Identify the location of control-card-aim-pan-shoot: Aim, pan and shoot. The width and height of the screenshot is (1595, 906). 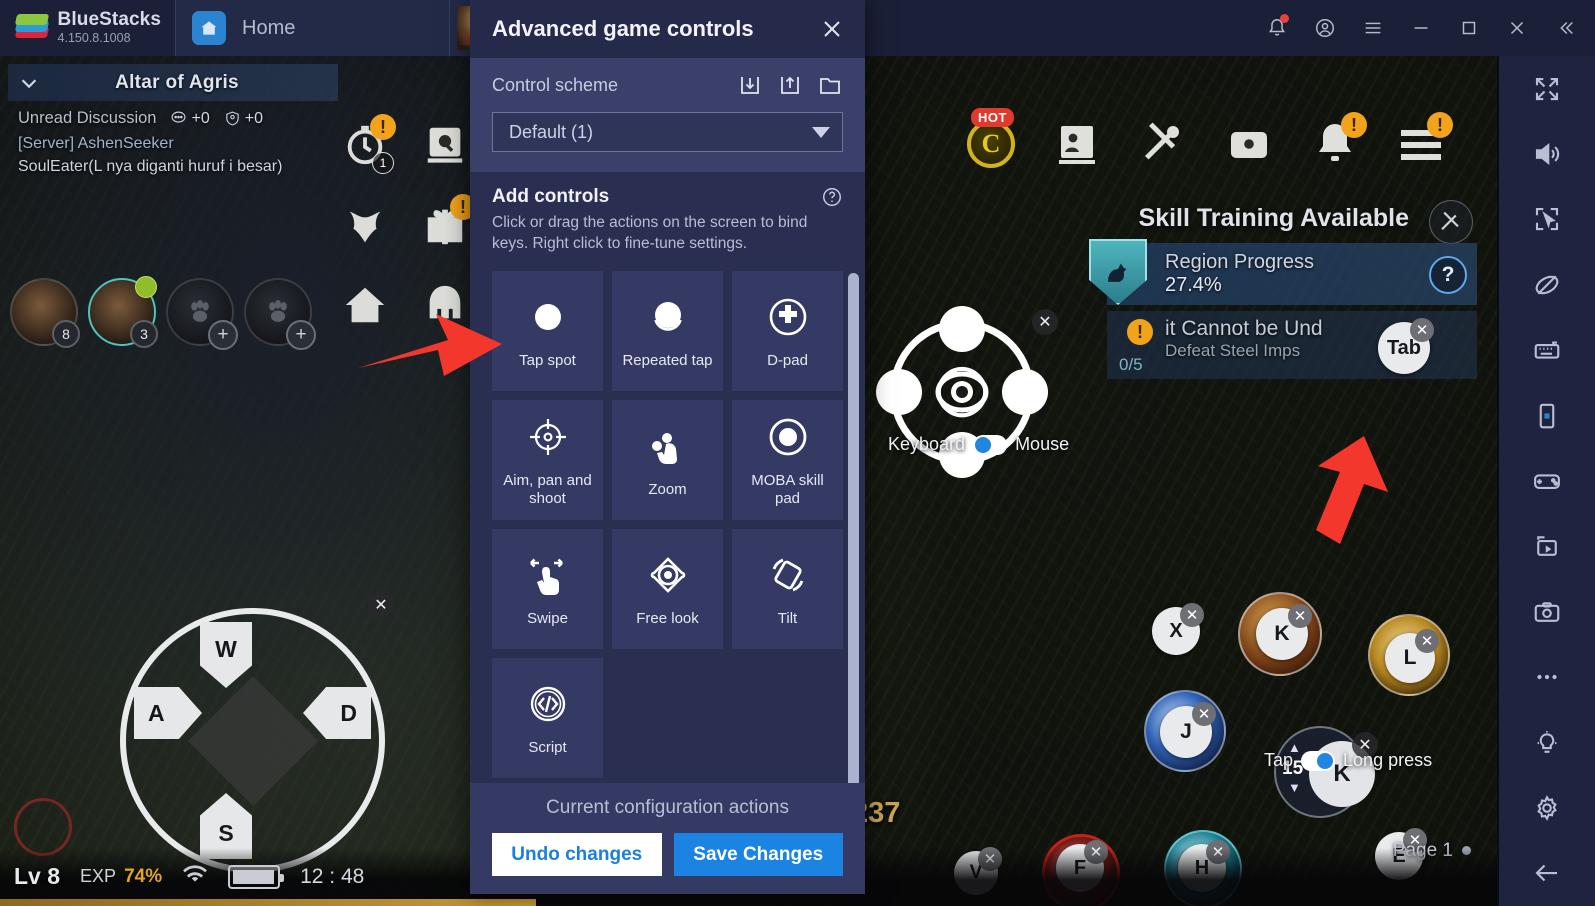
(547, 459).